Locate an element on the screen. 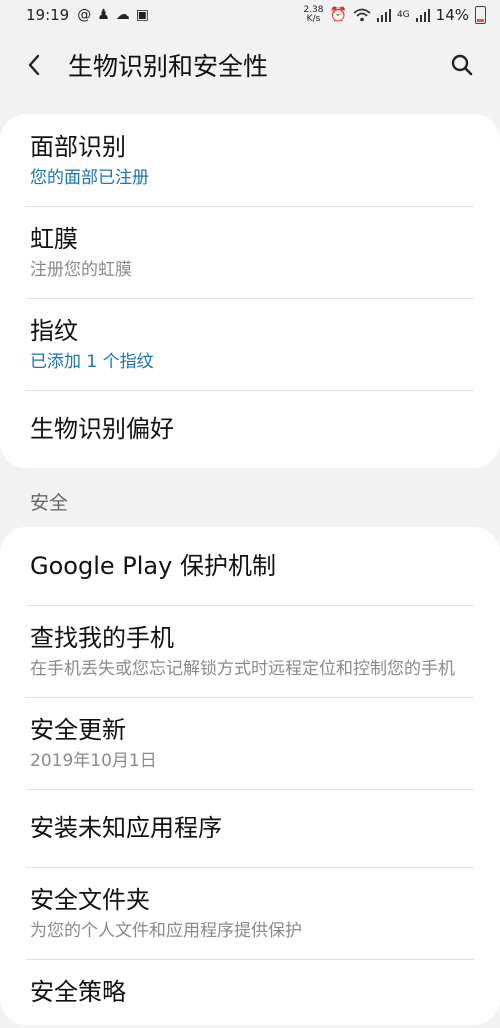 Image resolution: width=500 pixels, height=1028 pixels. item-subtitle: 您的面部已注册 is located at coordinates (89, 178).